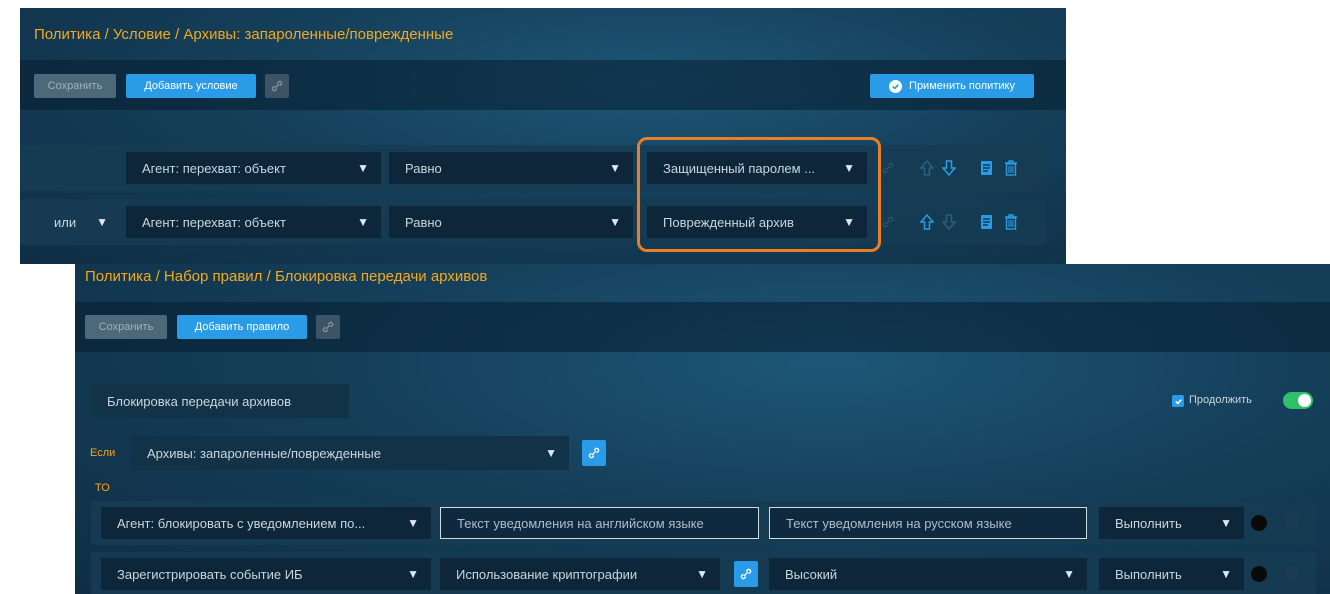  What do you see at coordinates (728, 222) in the screenshot?
I see `value-text: Поврежденный архив` at bounding box center [728, 222].